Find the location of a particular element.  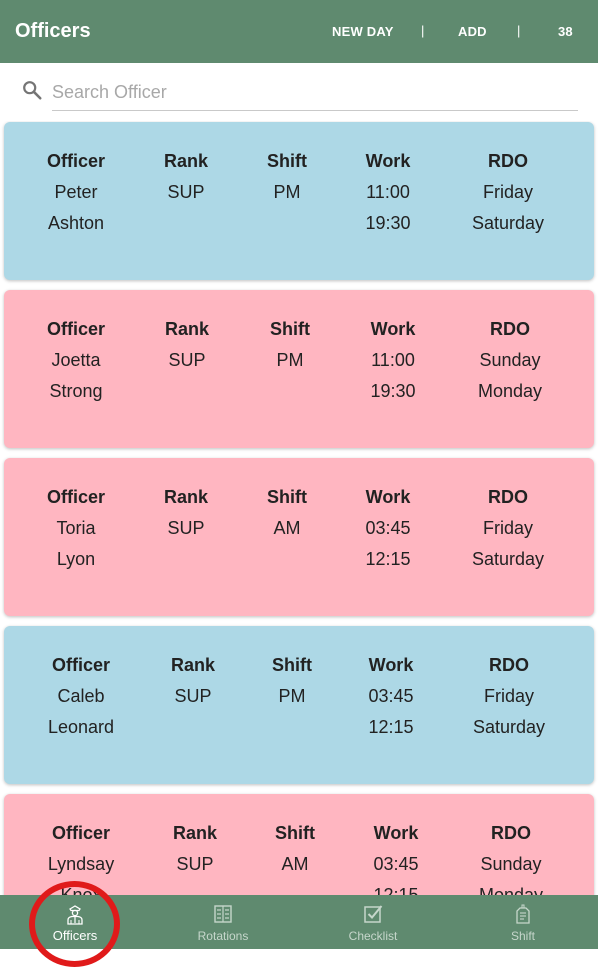

officer-column: Officer Joetta Strong is located at coordinates (76, 360).